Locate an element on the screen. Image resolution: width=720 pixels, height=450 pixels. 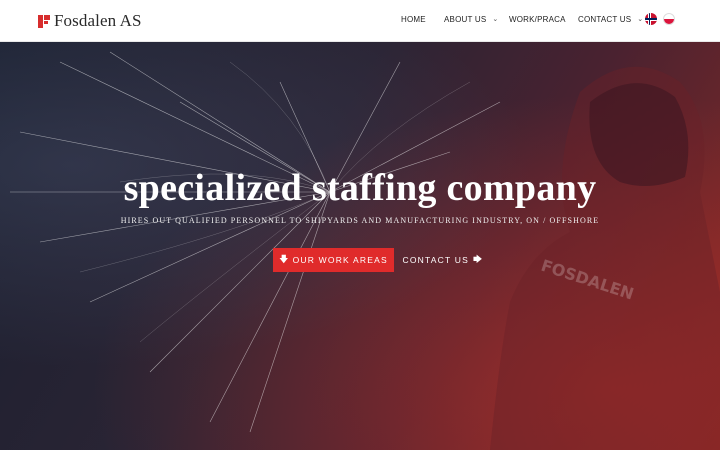
nav-item-home: HOME is located at coordinates (413, 19).